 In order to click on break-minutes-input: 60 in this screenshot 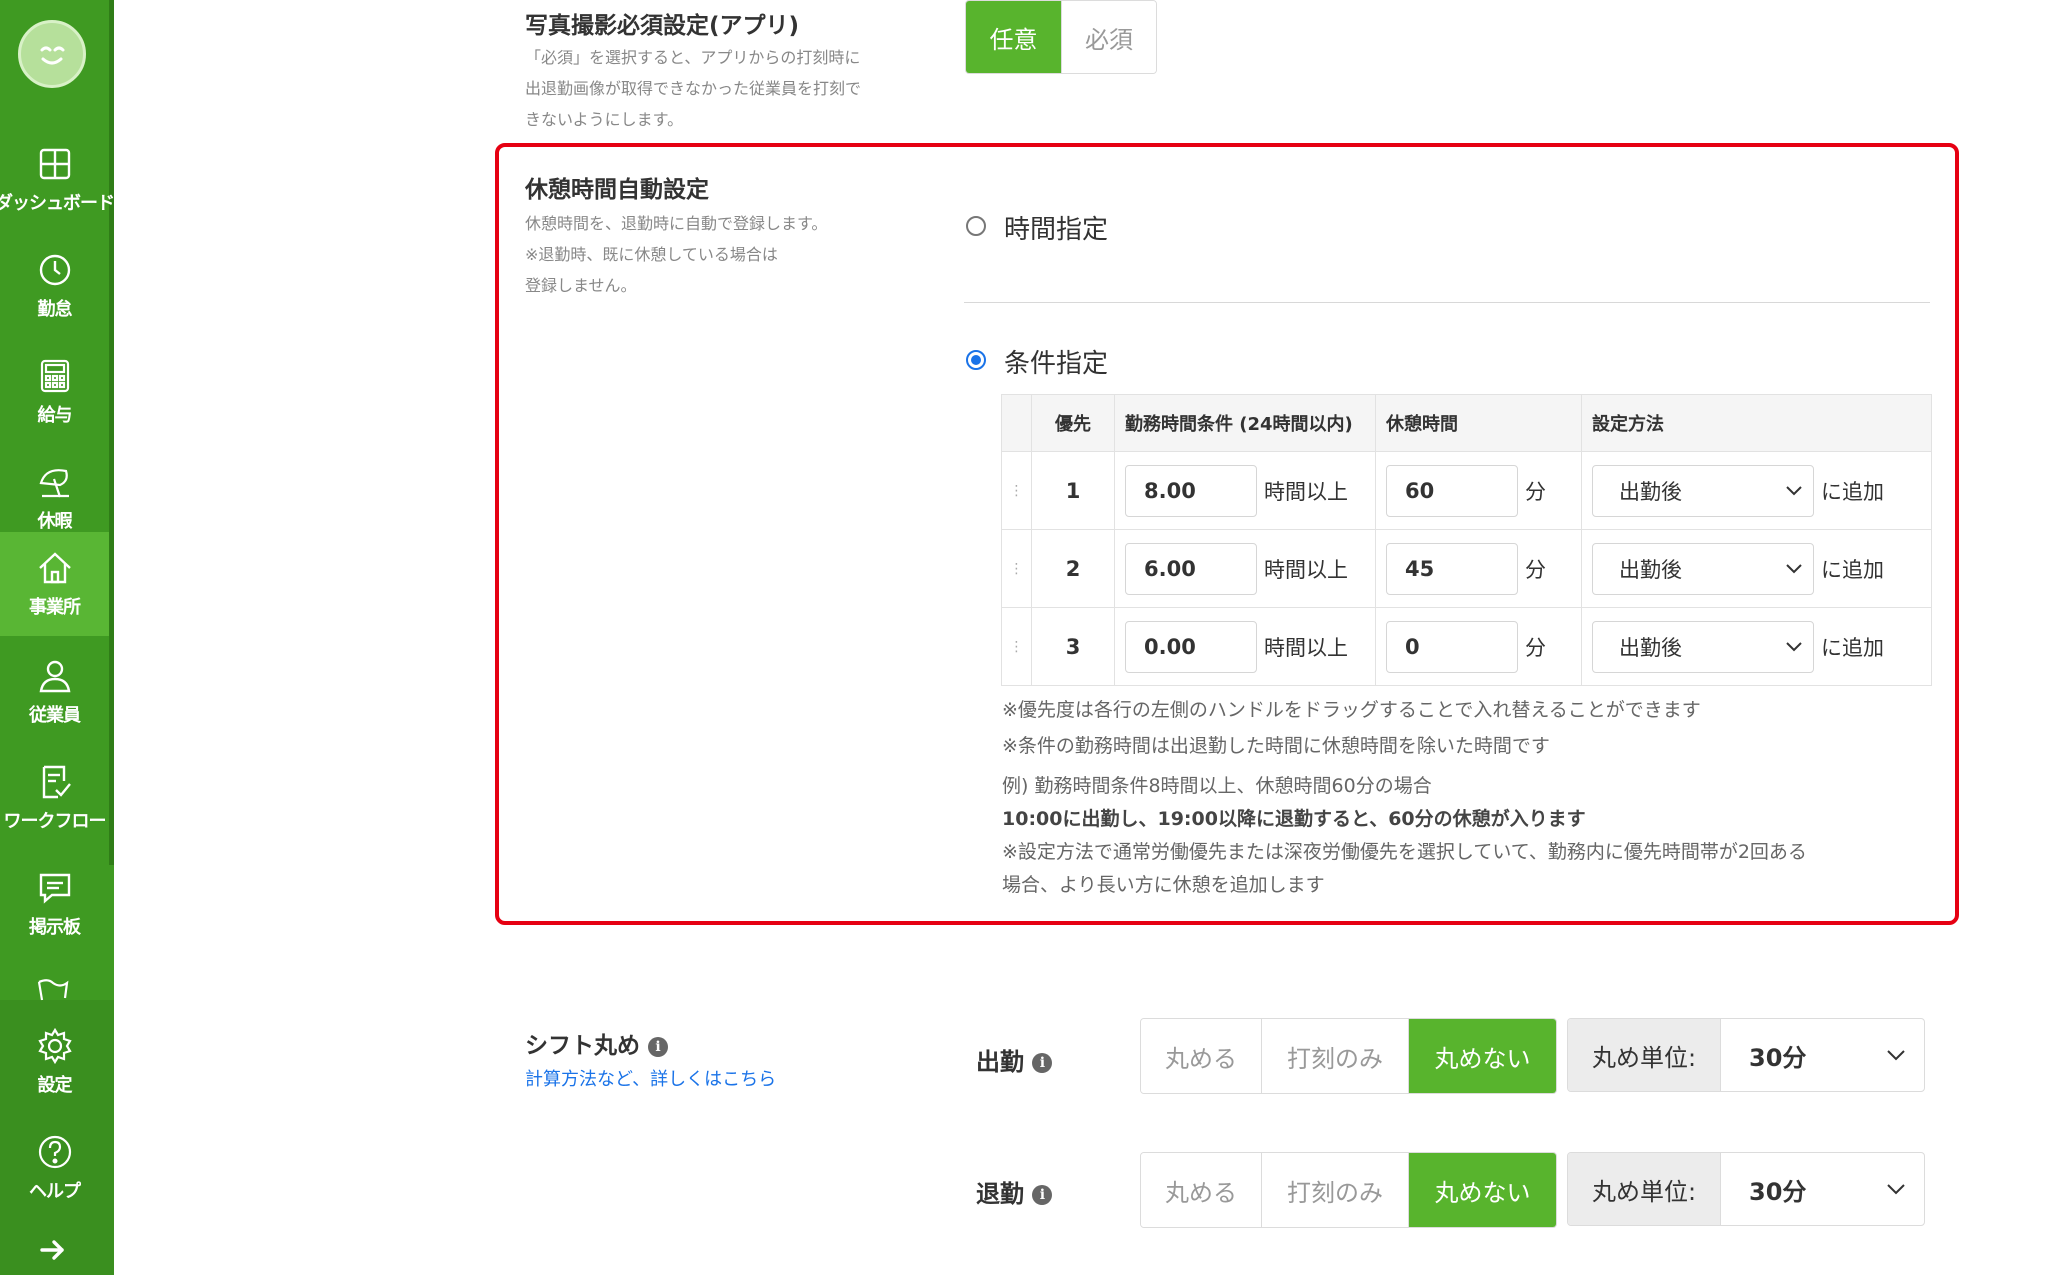, I will do `click(1452, 490)`.